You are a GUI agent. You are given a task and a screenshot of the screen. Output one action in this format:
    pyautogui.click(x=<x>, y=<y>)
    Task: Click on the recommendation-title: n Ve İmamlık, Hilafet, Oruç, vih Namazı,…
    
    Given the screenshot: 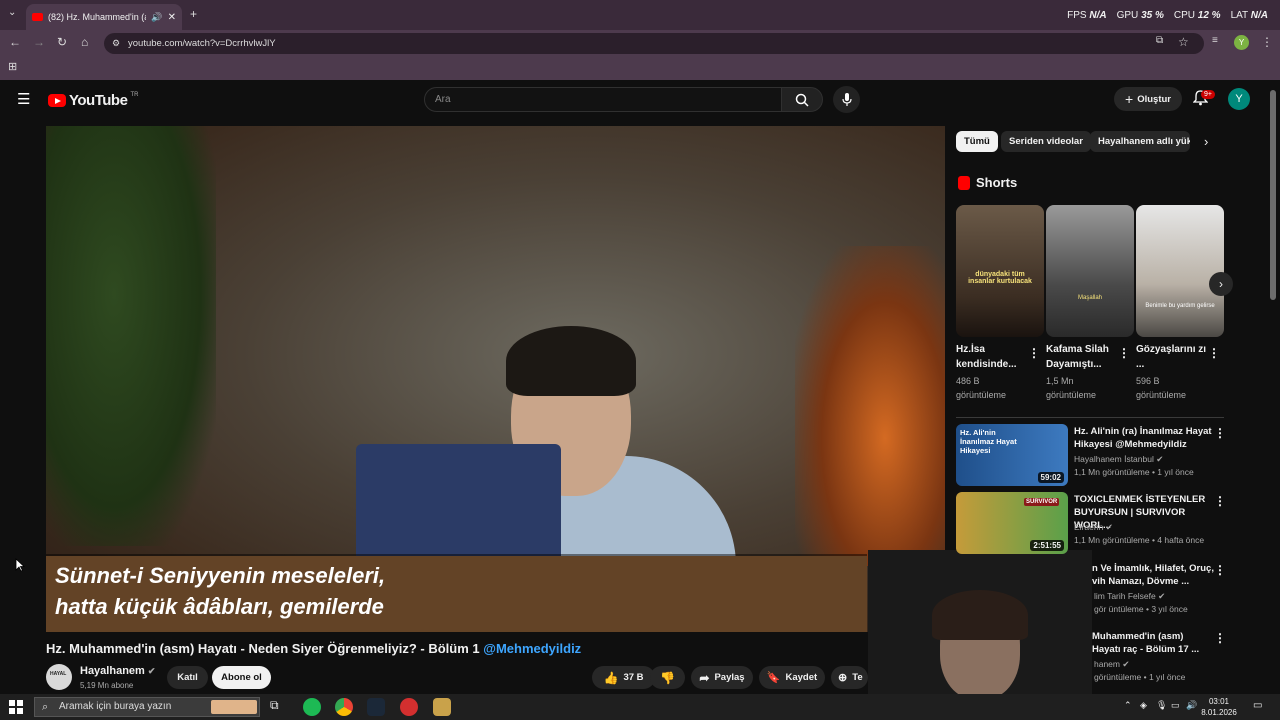 What is the action you would take?
    pyautogui.click(x=1153, y=575)
    